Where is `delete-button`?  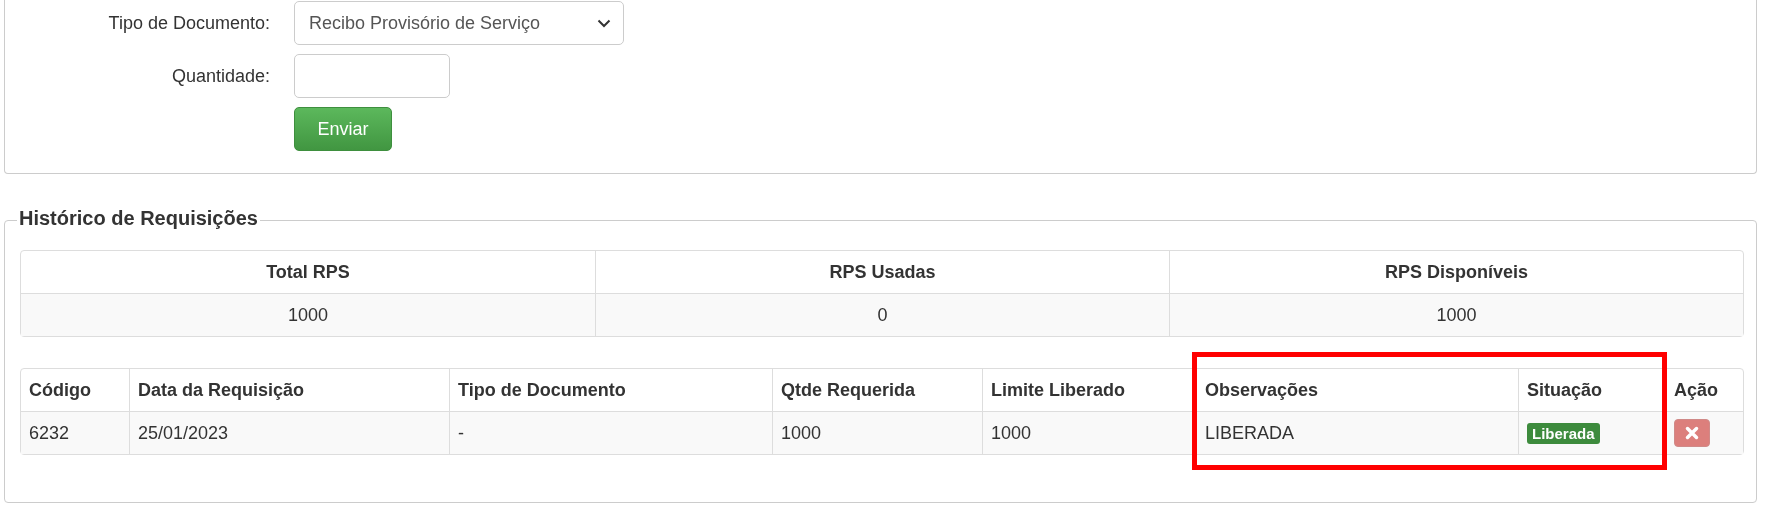
delete-button is located at coordinates (1692, 433).